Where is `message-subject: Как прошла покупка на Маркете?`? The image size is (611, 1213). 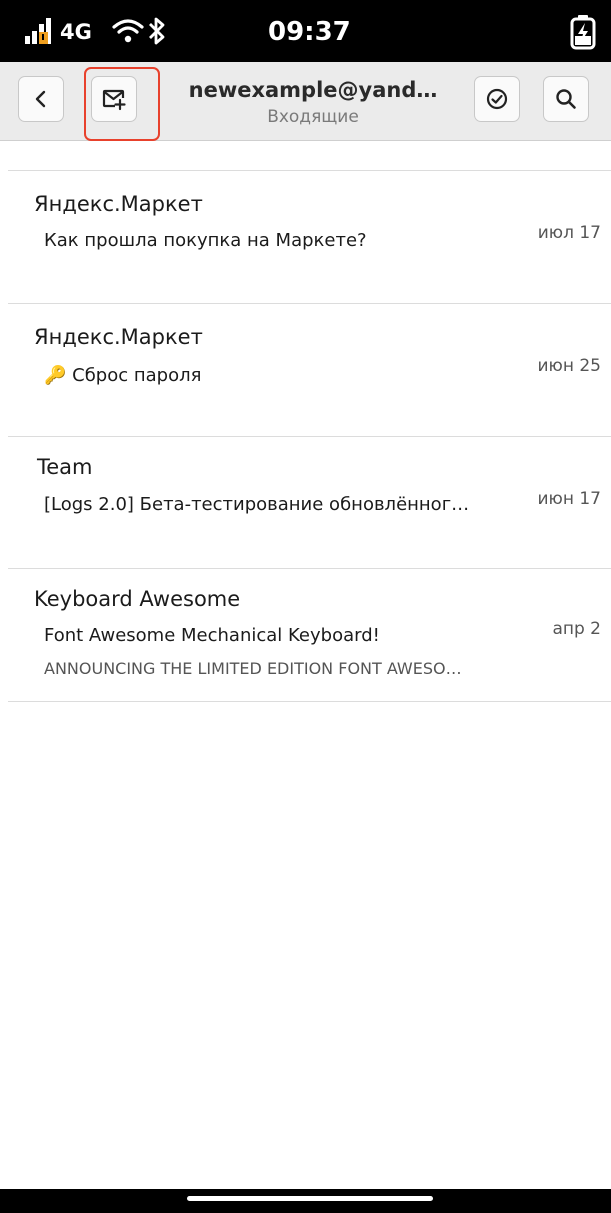 message-subject: Как прошла покупка на Маркете? is located at coordinates (205, 240).